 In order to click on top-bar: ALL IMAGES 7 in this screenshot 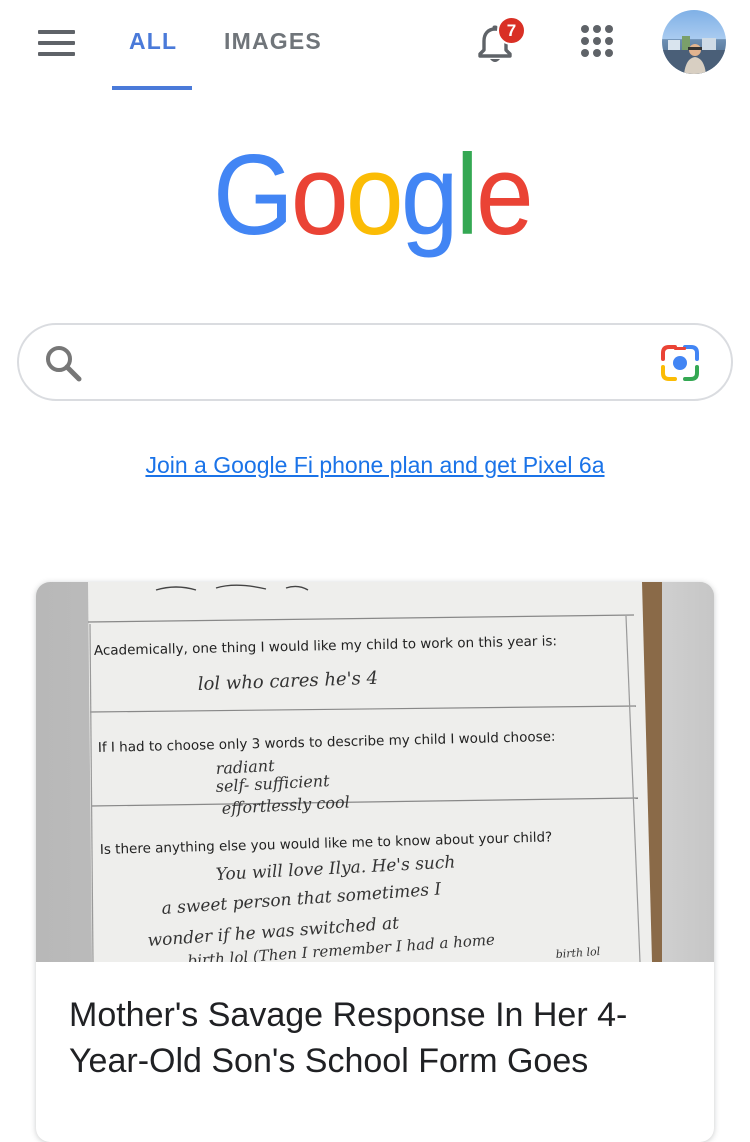, I will do `click(375, 45)`.